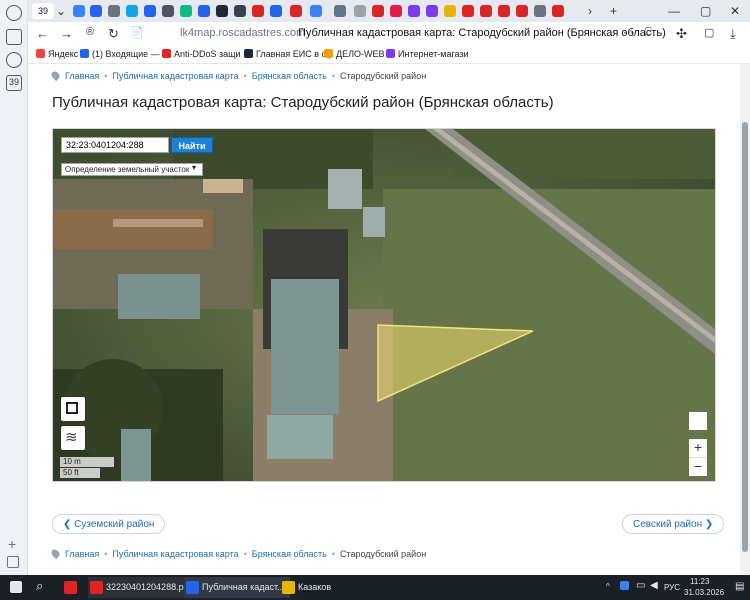  I want to click on page-scrollbar, so click(745, 319).